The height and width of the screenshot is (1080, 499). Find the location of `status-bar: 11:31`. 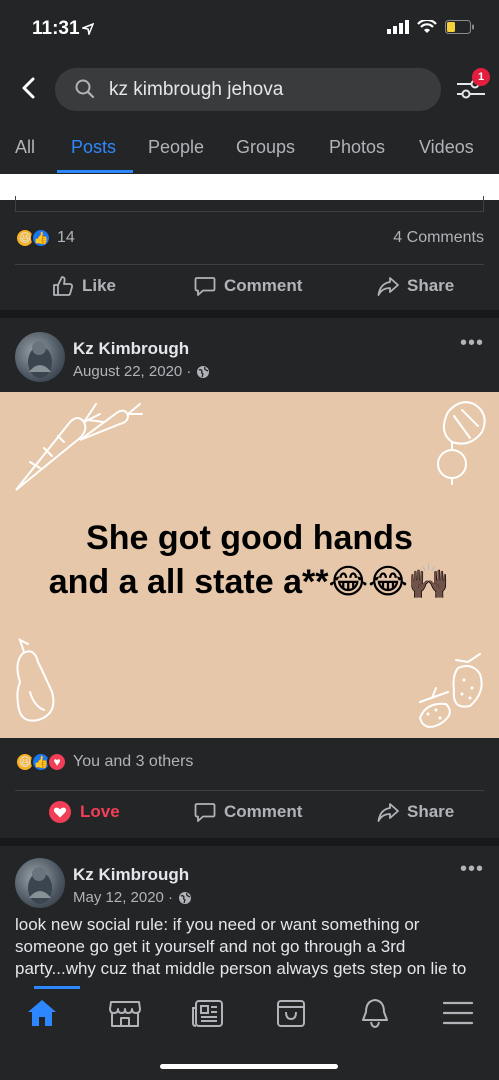

status-bar: 11:31 is located at coordinates (249, 28).